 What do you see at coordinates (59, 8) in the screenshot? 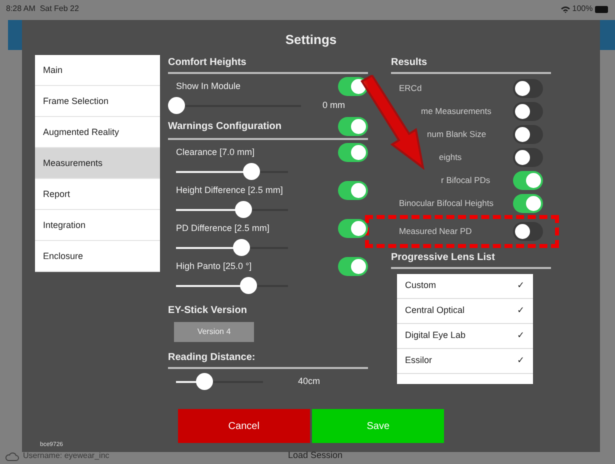
I see `status-date: Sat Feb 22` at bounding box center [59, 8].